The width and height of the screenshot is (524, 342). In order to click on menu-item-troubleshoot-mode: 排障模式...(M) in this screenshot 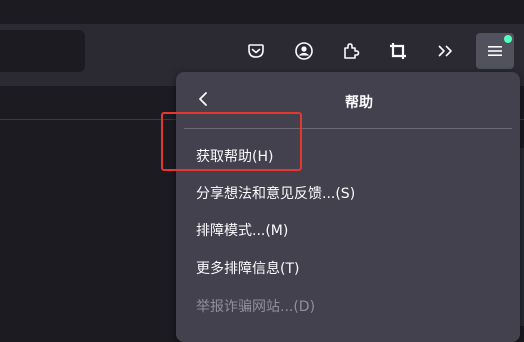, I will do `click(348, 230)`.